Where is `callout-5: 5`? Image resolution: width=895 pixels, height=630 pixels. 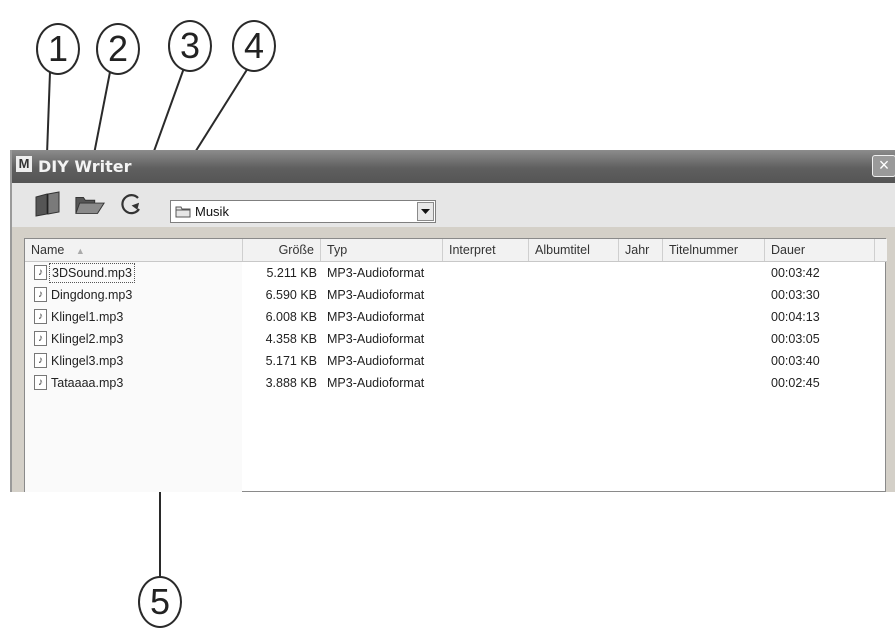
callout-5: 5 is located at coordinates (160, 602).